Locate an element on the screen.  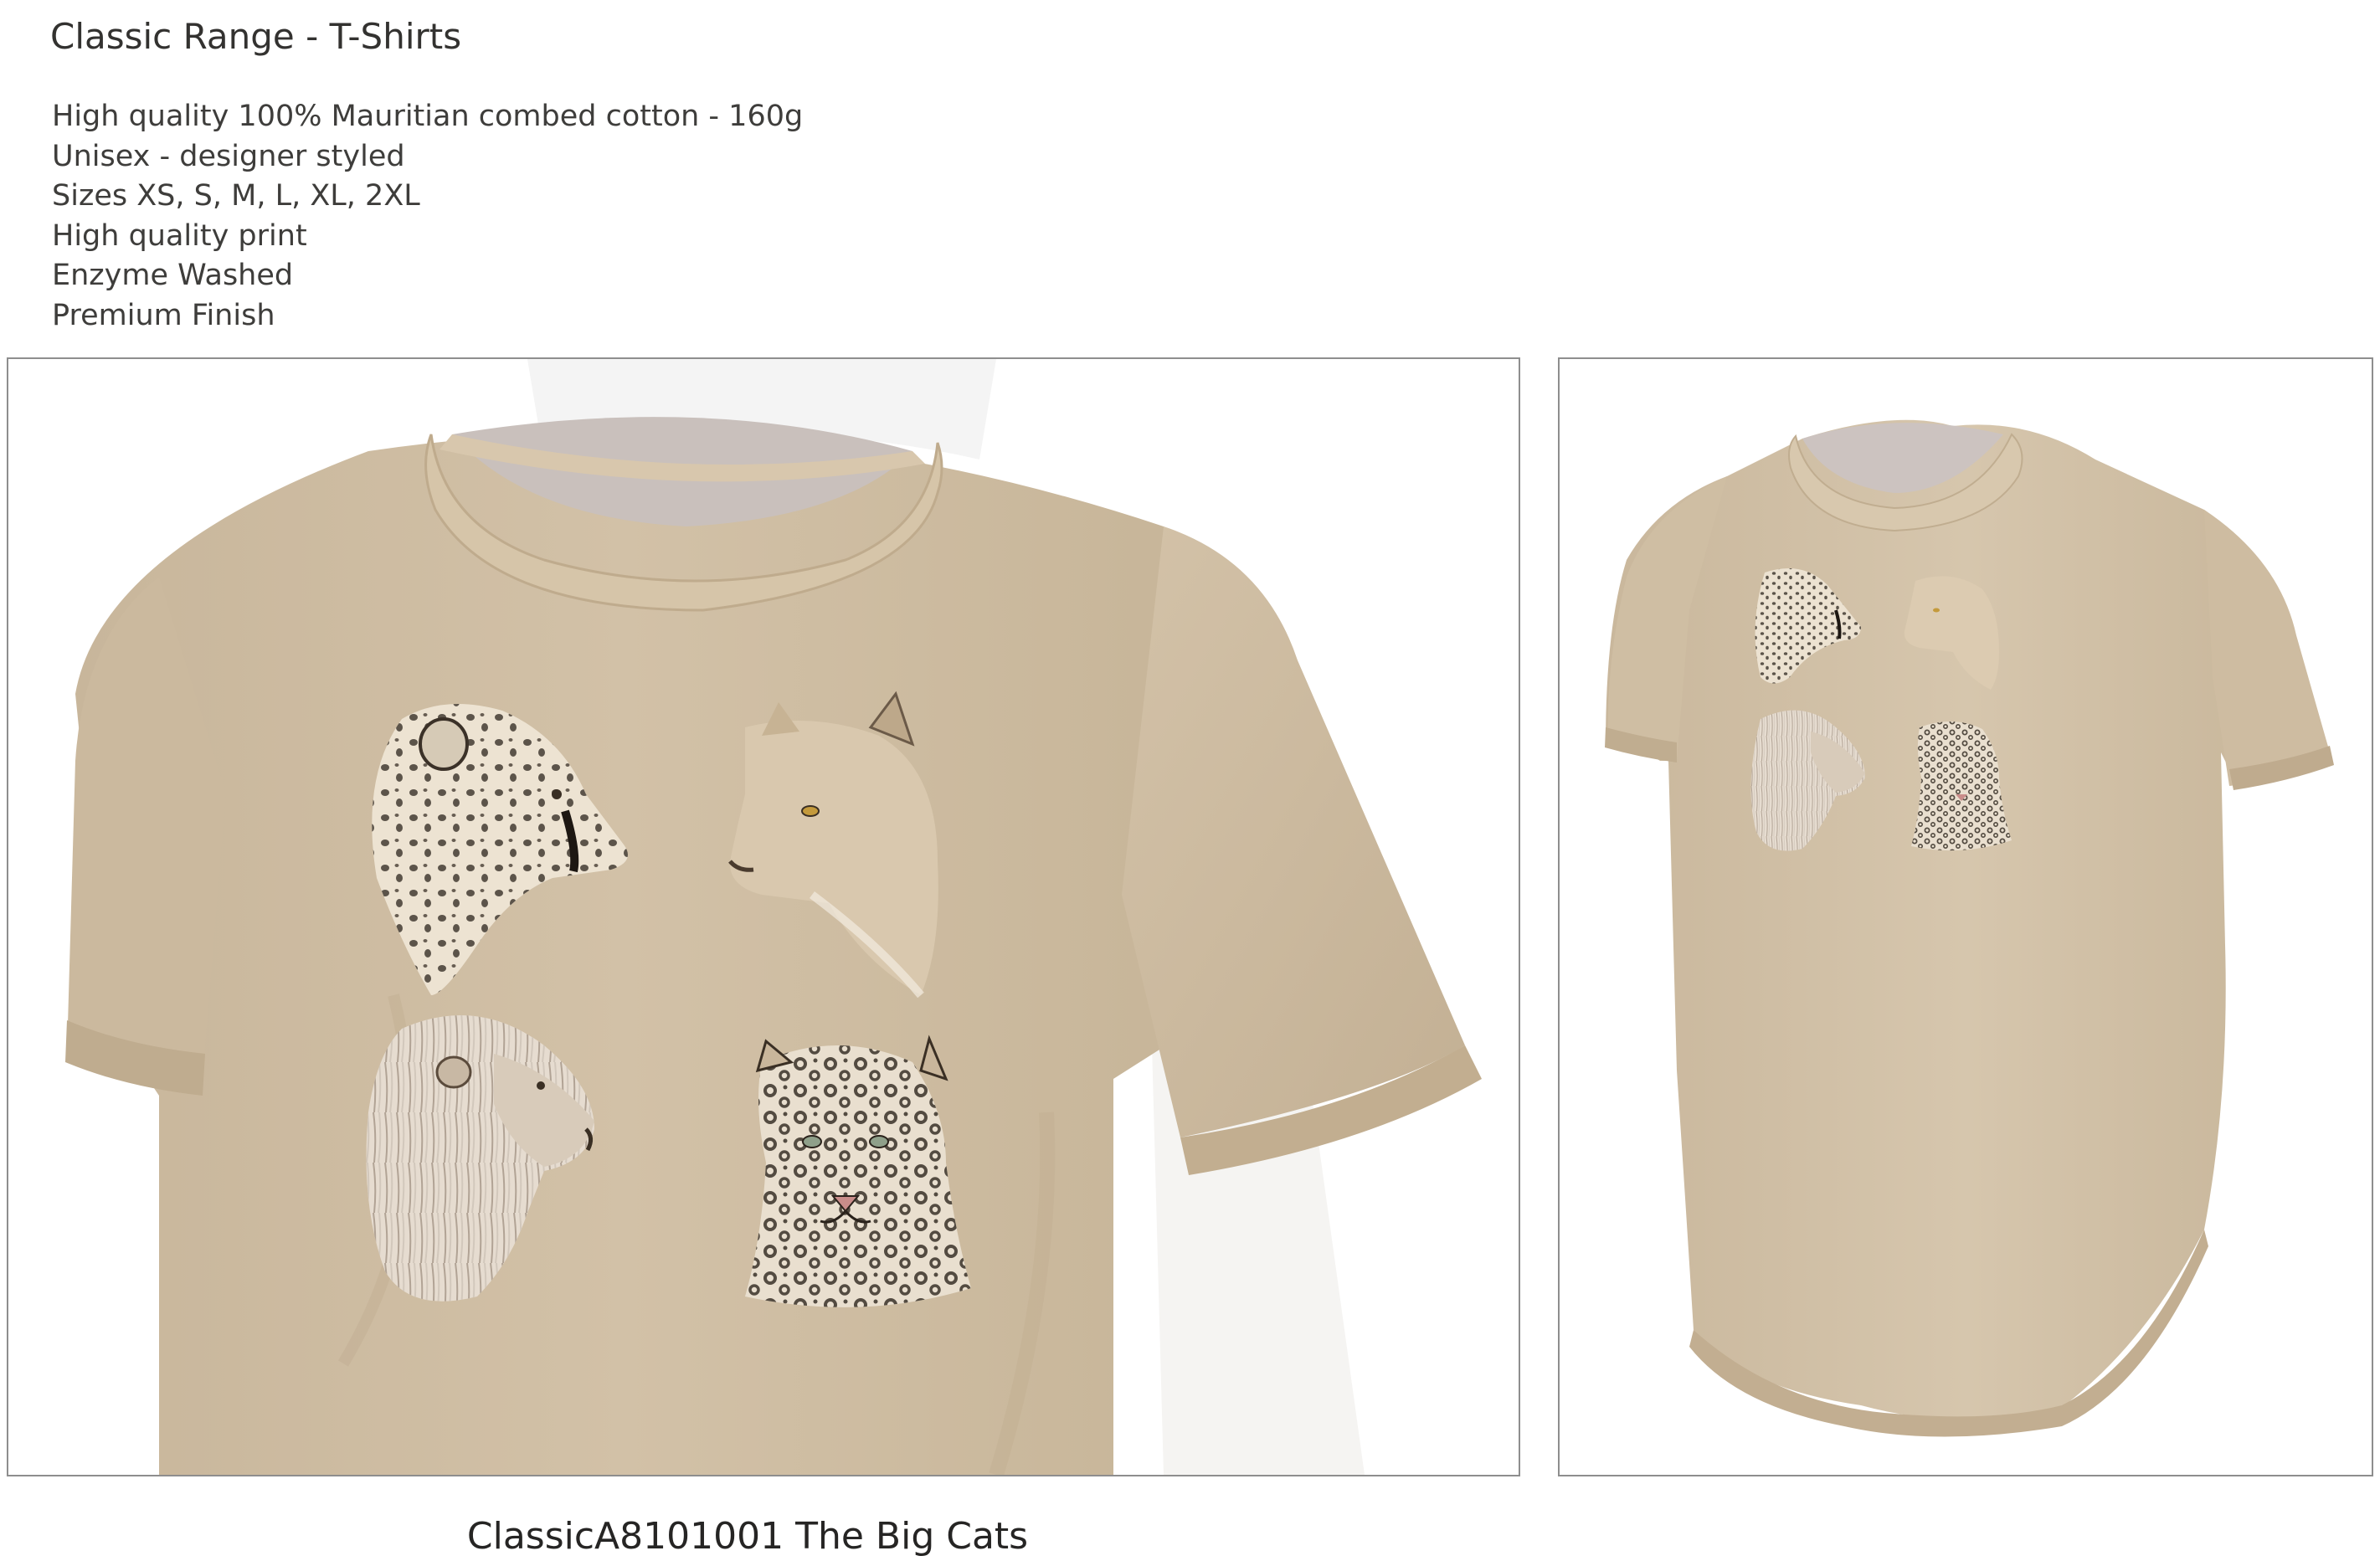
range-title: Classic Range - T-Shirts is located at coordinates (256, 36).